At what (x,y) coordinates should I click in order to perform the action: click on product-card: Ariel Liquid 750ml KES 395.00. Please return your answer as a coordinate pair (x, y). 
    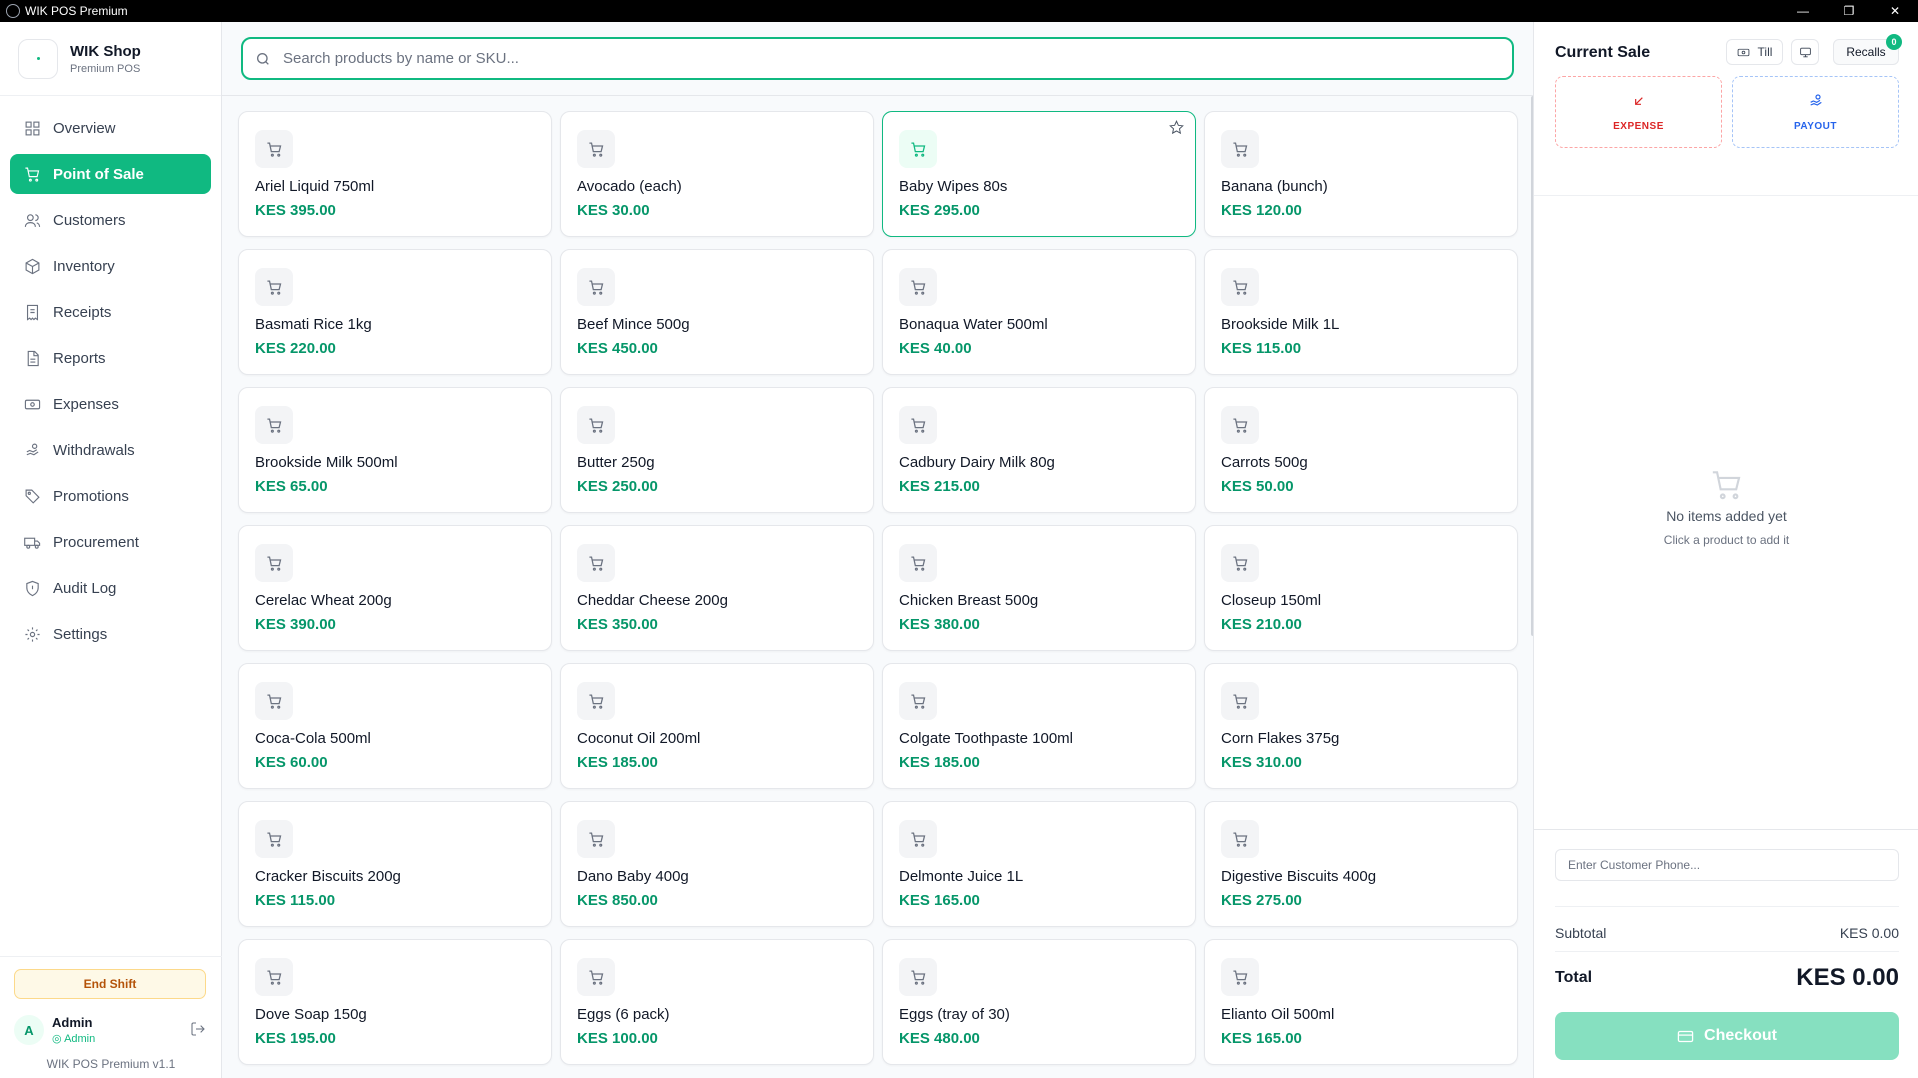
    Looking at the image, I should click on (395, 174).